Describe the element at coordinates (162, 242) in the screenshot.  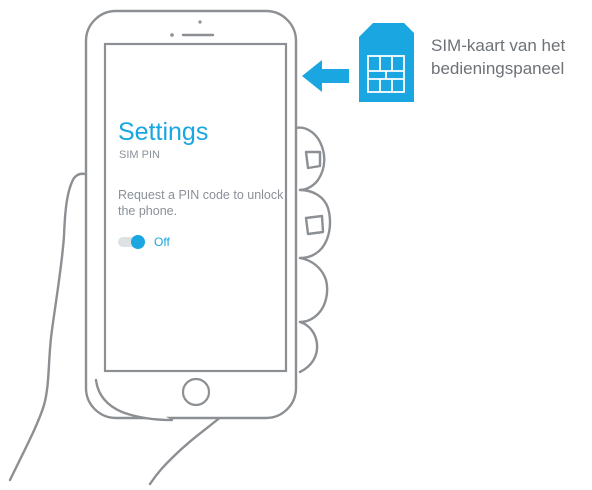
I see `toggle-state-label: Off` at that location.